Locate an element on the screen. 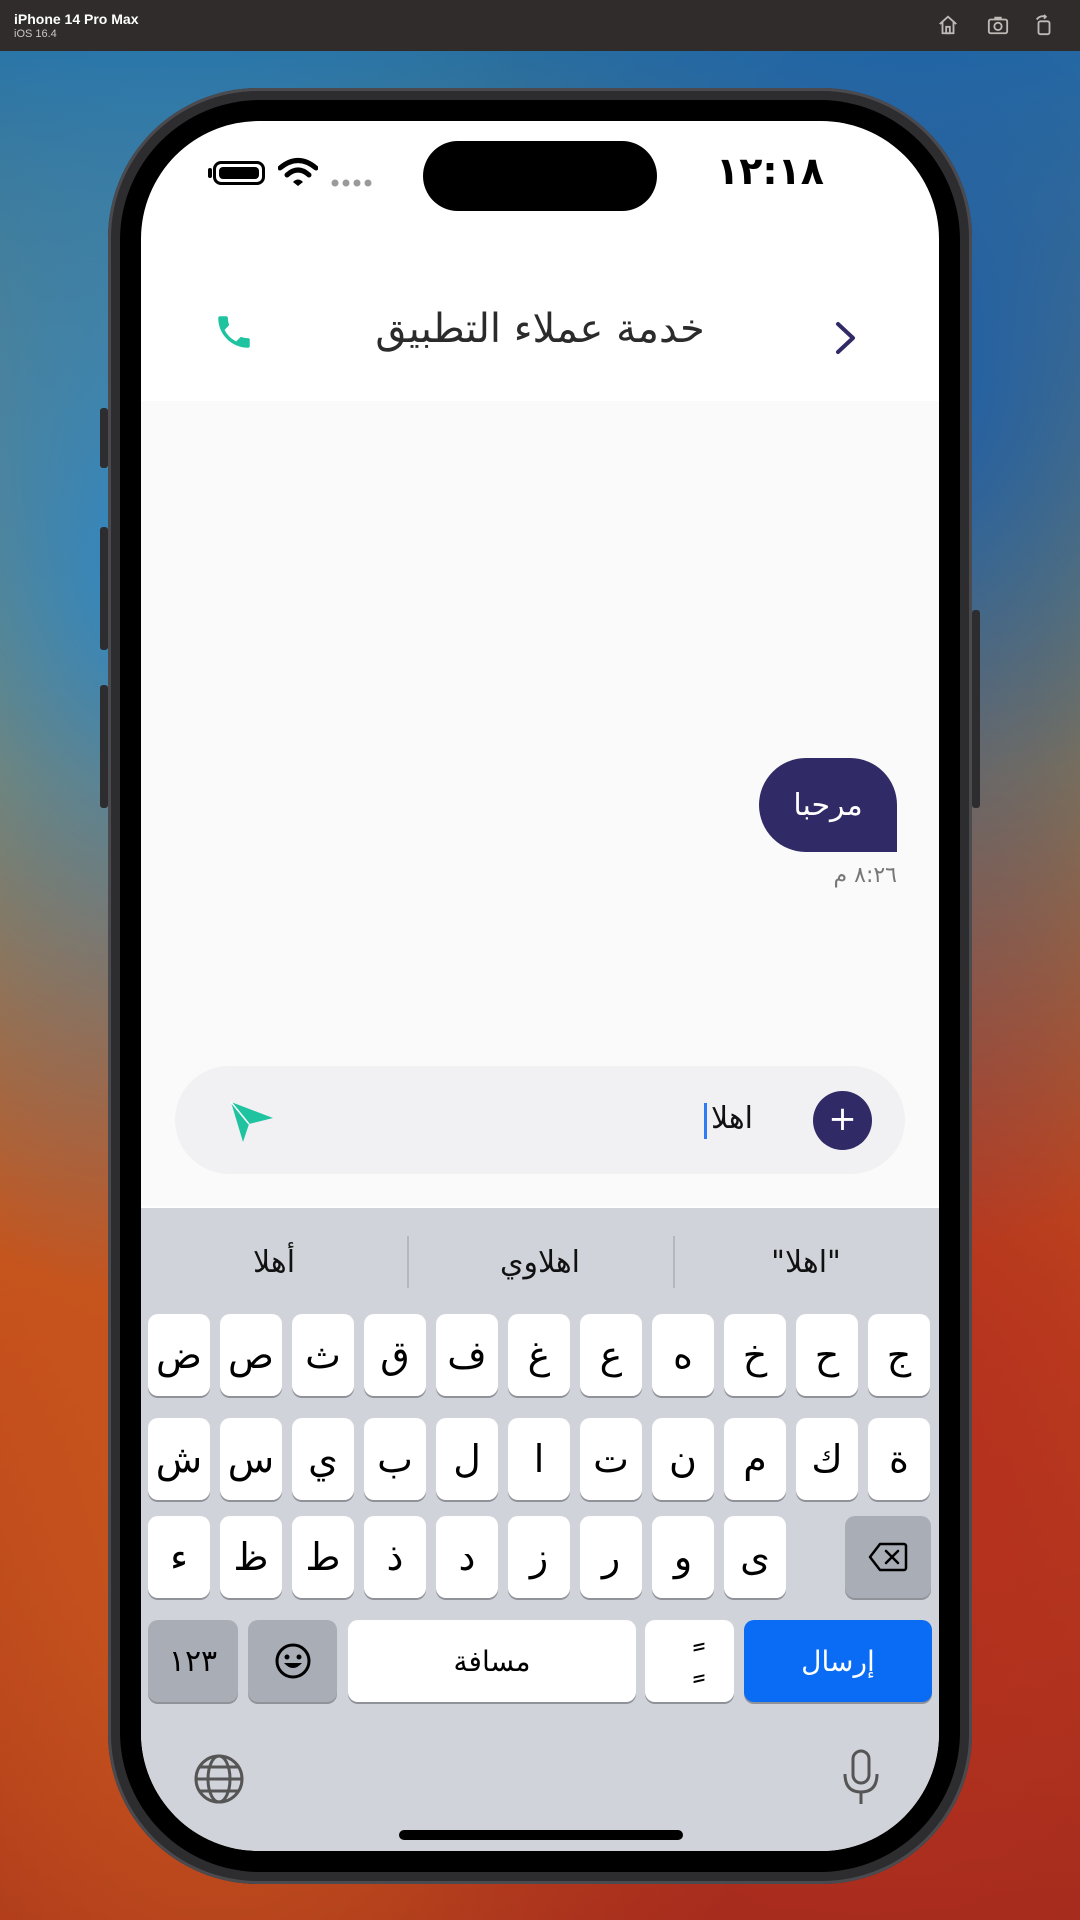 This screenshot has width=1080, height=1920. chat-header: خدمة عملاء التطبيق is located at coordinates (540, 336).